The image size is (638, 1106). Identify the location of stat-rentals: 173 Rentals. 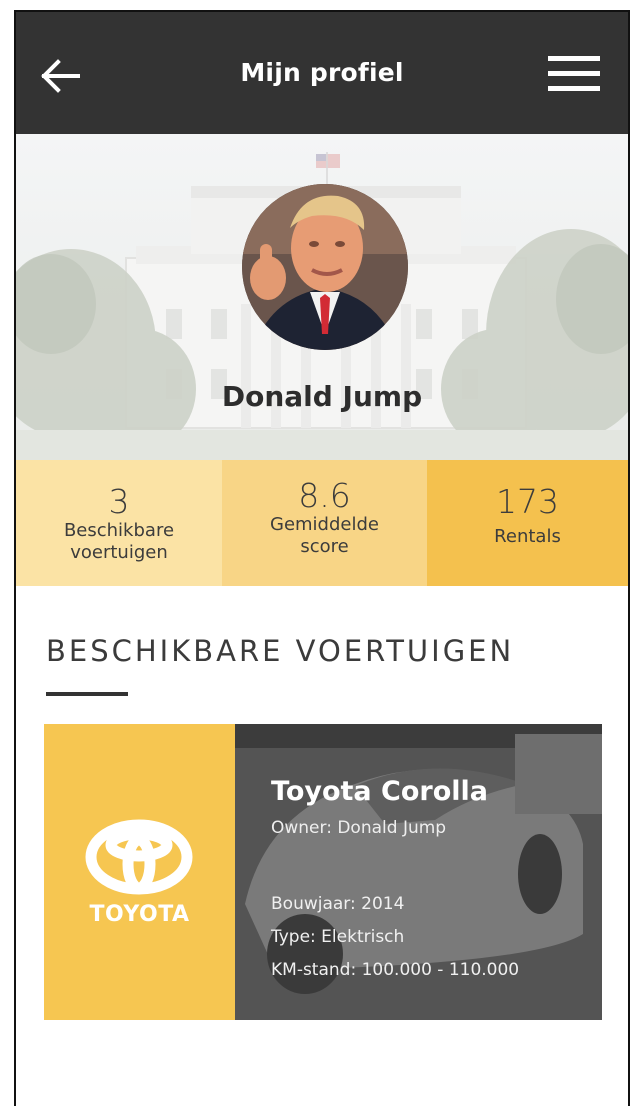
(527, 523).